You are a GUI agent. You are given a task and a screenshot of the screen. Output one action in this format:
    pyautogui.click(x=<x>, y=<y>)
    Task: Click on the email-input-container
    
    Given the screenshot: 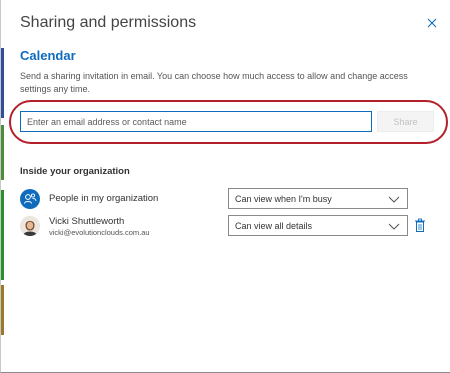 What is the action you would take?
    pyautogui.click(x=196, y=121)
    